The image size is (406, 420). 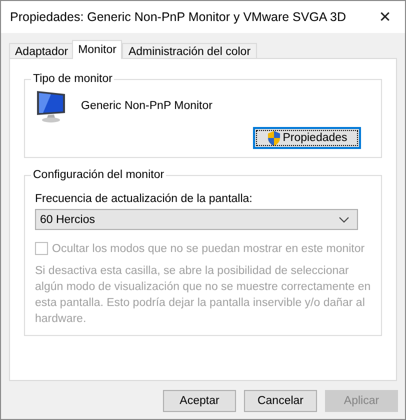 I want to click on window-title: Propiedades: Generic Non-PnP Monitor y VMware SVGA 3D, so click(x=178, y=17).